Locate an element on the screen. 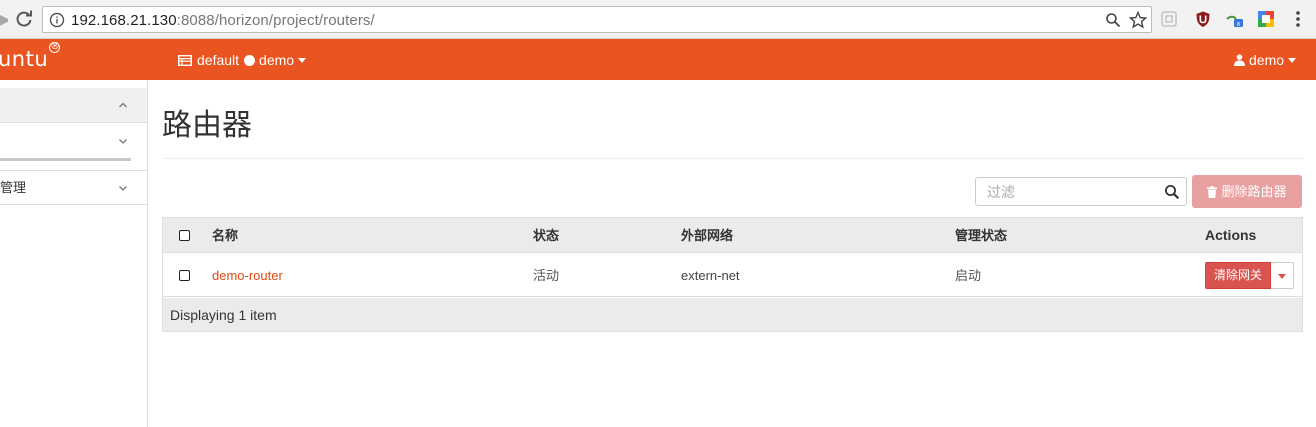  table-footer: Displaying 1 item is located at coordinates (732, 314).